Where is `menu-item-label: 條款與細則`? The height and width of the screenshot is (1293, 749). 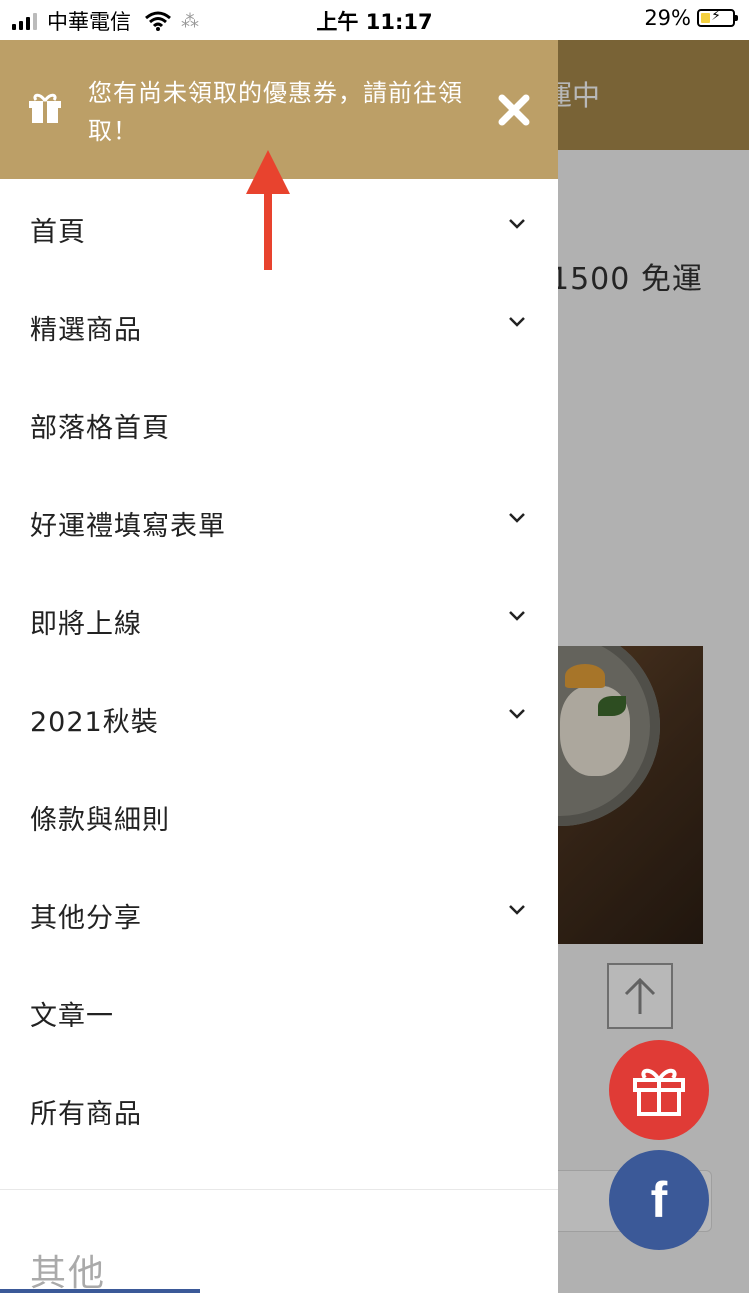
menu-item-label: 條款與細則 is located at coordinates (100, 820).